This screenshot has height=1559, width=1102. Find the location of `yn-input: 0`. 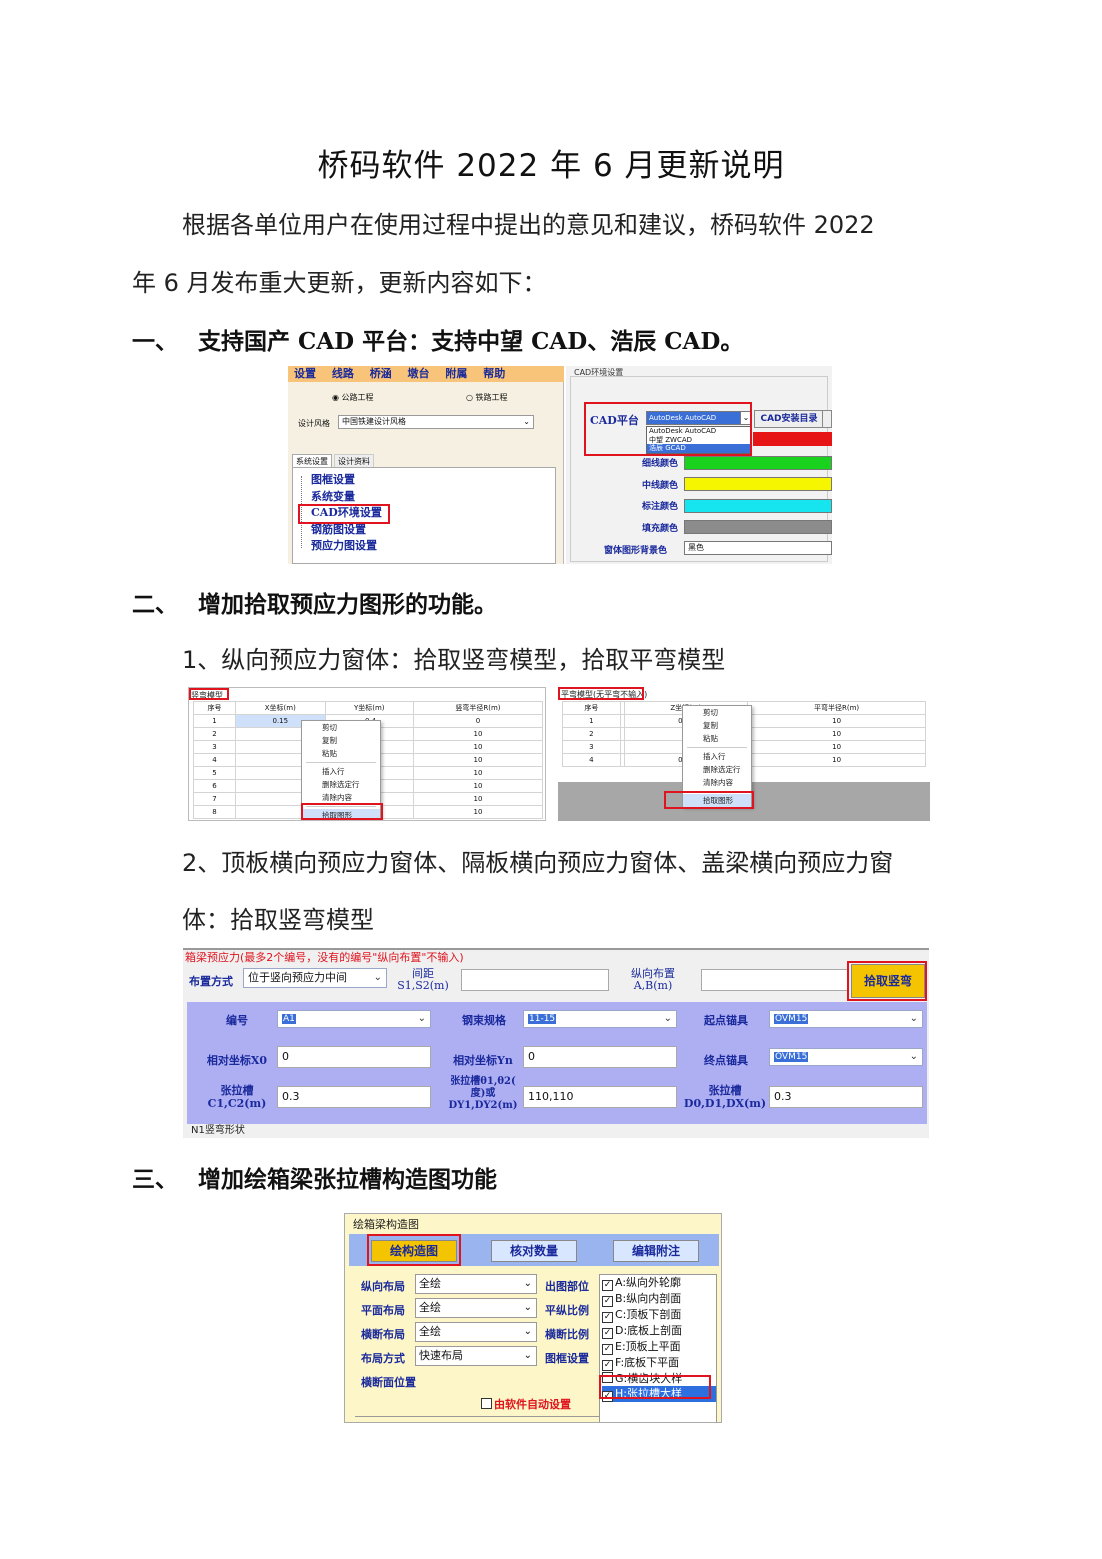

yn-input: 0 is located at coordinates (600, 1057).